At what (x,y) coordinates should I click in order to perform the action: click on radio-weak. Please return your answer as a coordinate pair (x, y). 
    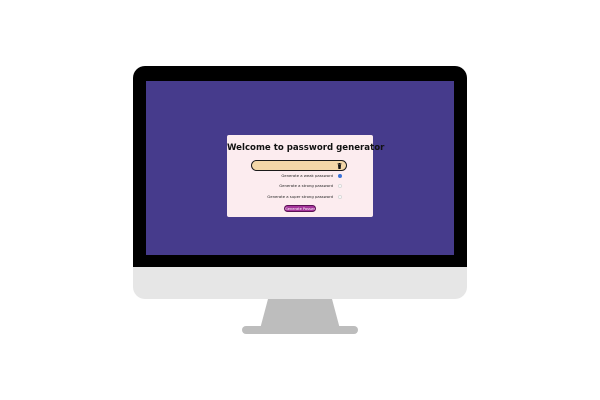
    Looking at the image, I should click on (340, 176).